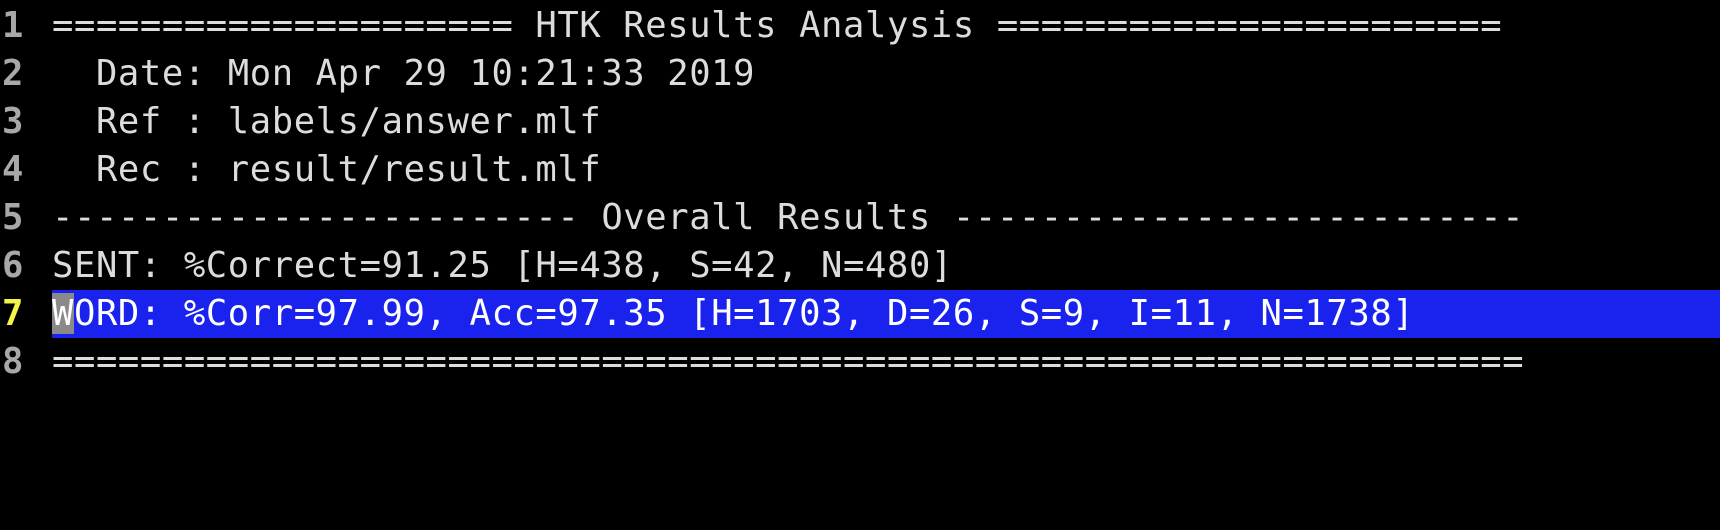 The image size is (1720, 530). What do you see at coordinates (13, 121) in the screenshot?
I see `line-number: 3` at bounding box center [13, 121].